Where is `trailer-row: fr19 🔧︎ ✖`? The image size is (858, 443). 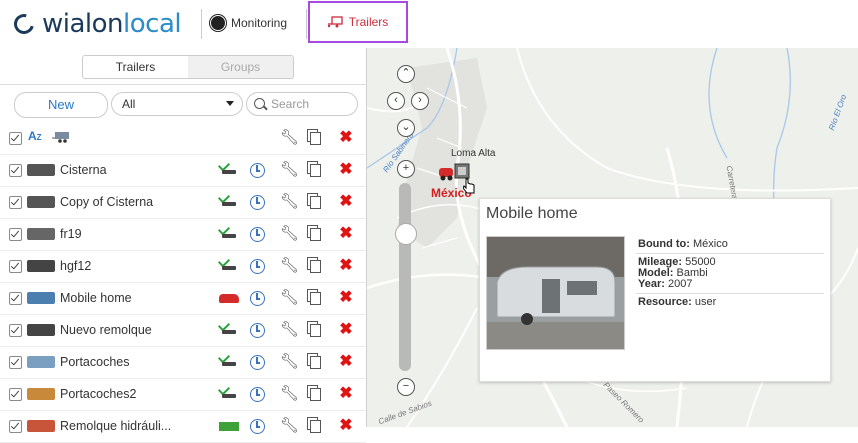 trailer-row: fr19 🔧︎ ✖ is located at coordinates (183, 235).